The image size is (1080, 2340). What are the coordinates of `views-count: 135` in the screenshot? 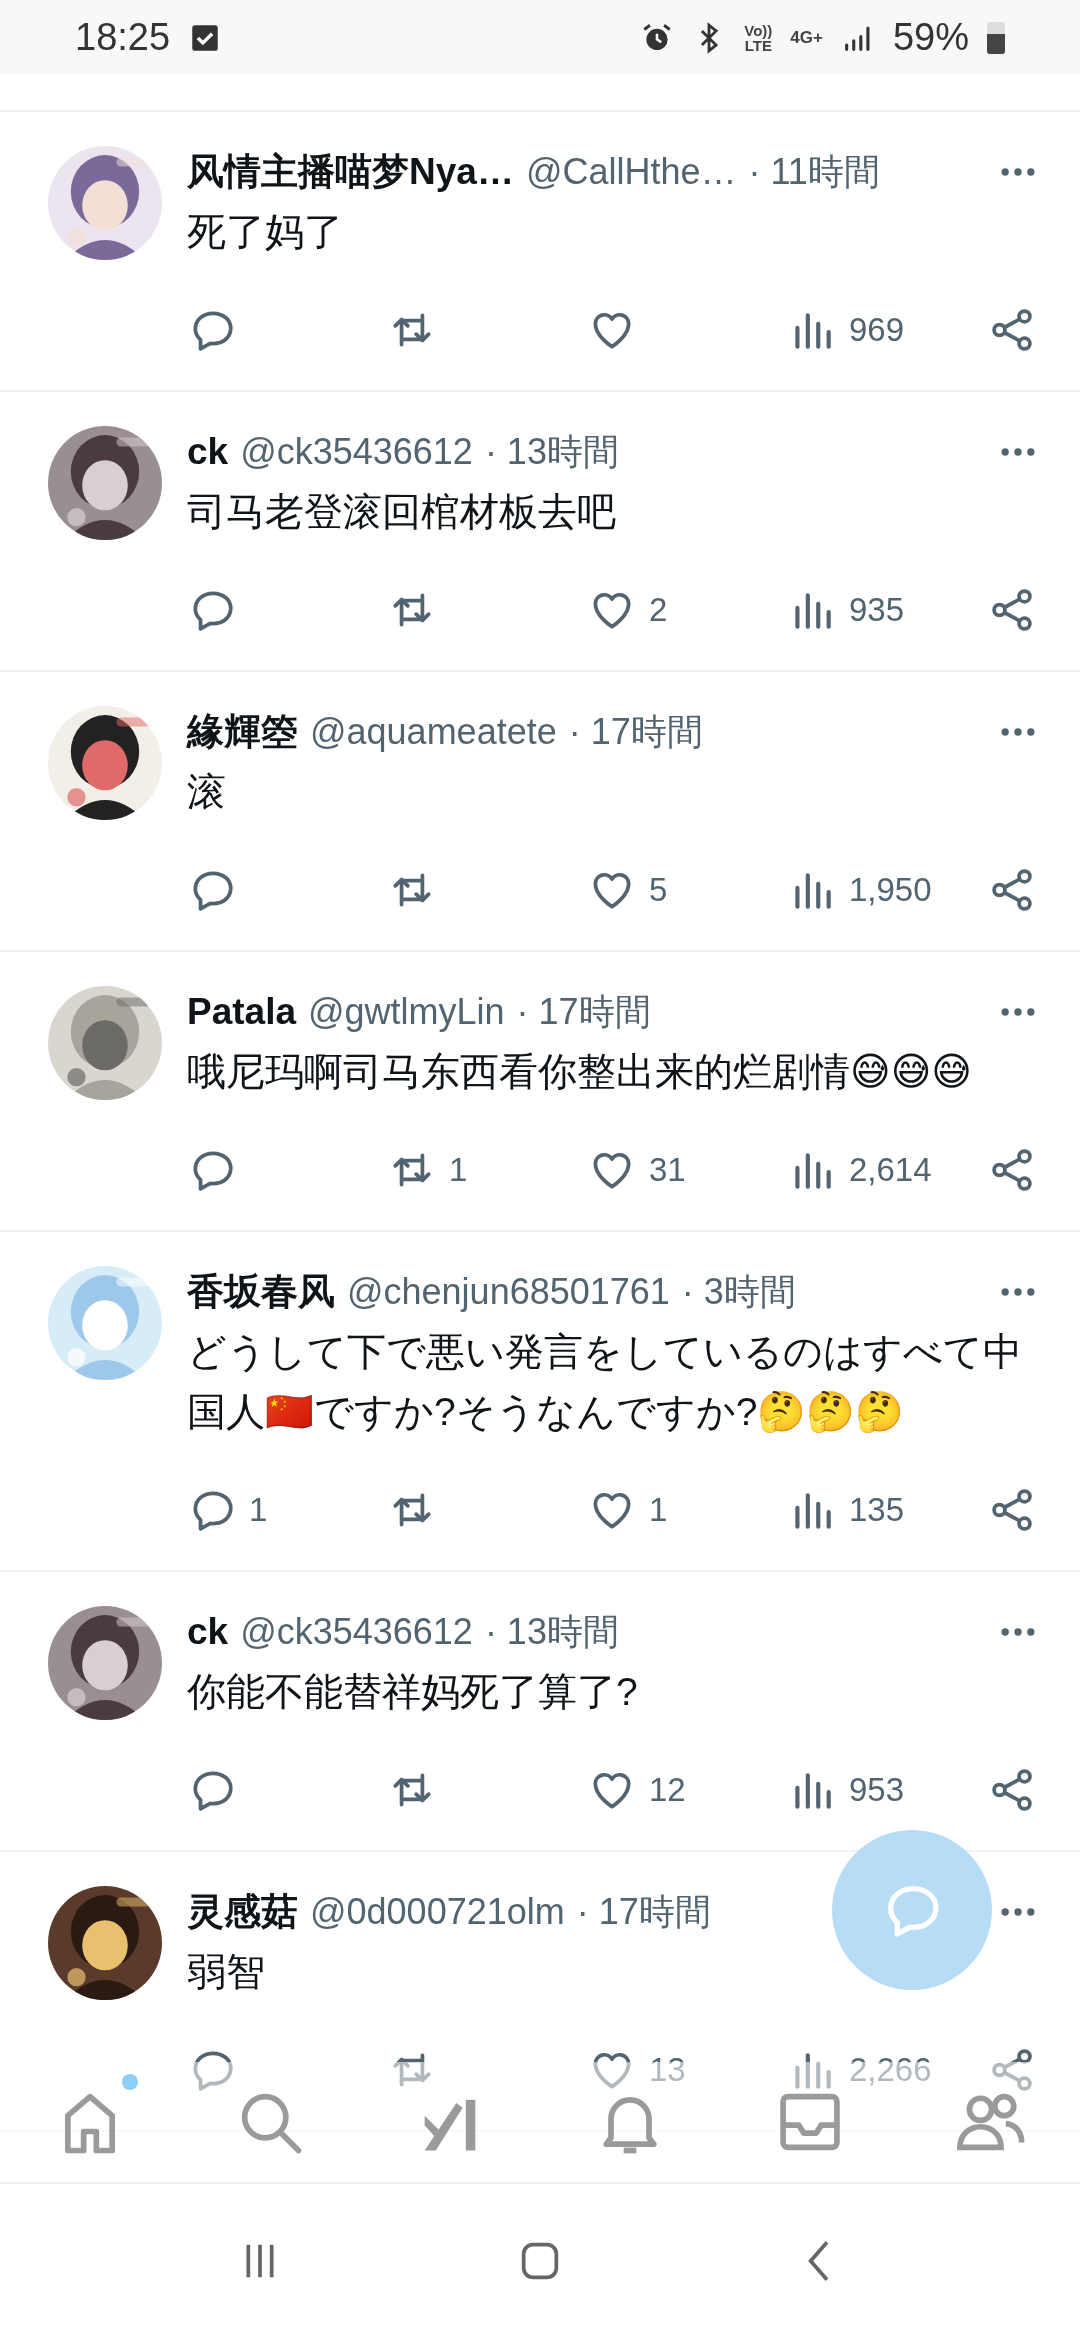 It's located at (877, 1510).